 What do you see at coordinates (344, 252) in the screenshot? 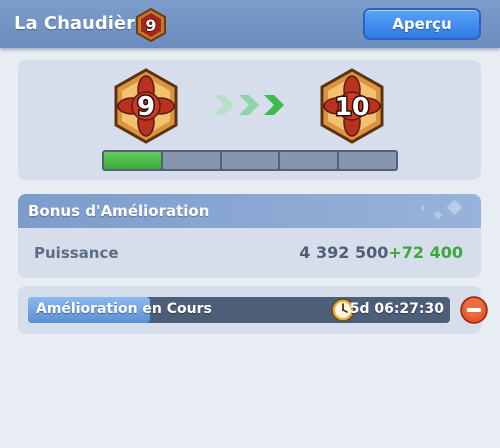
I see `stat-value-power: 4 392 500` at bounding box center [344, 252].